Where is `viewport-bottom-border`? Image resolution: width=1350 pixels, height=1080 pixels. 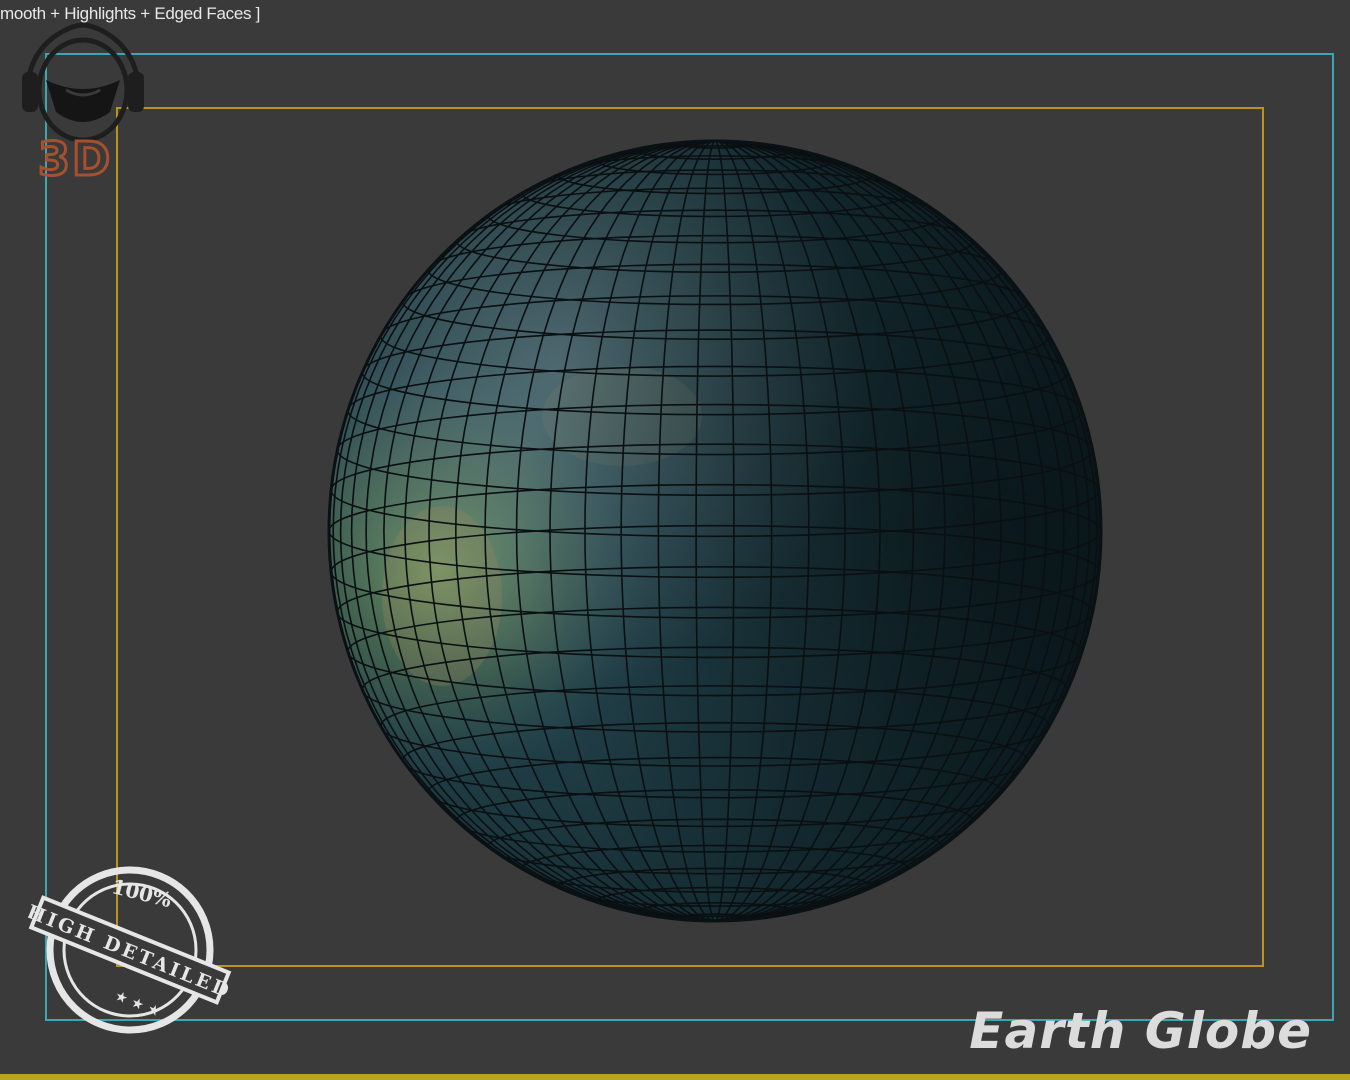
viewport-bottom-border is located at coordinates (675, 1077).